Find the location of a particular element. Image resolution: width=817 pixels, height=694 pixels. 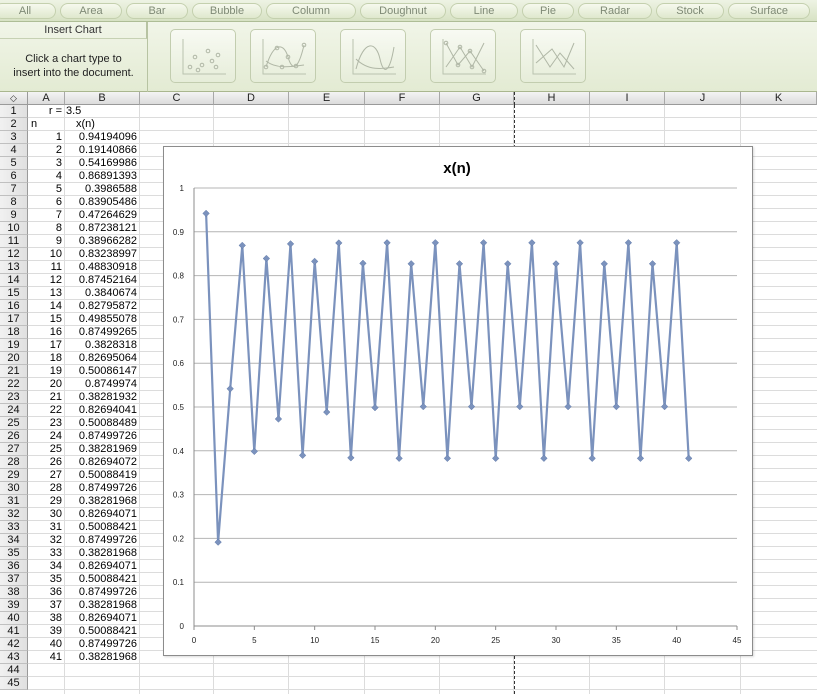

cell-n-value: 16 is located at coordinates (45, 332).